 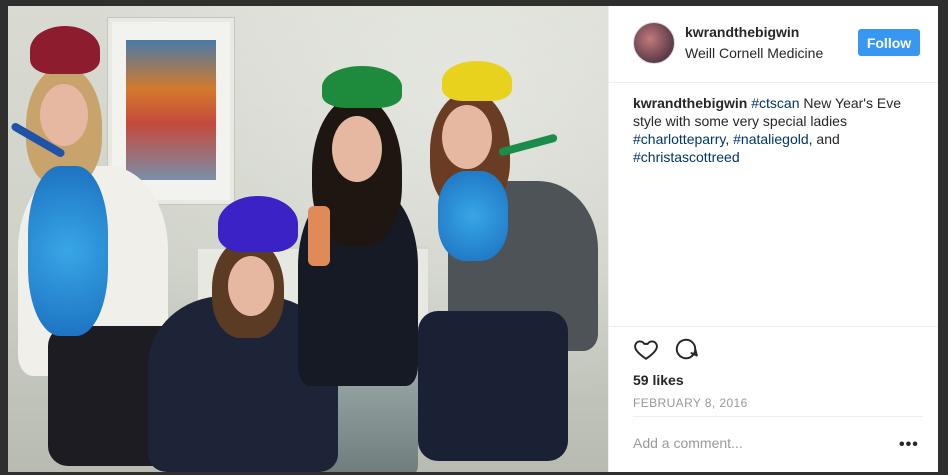 What do you see at coordinates (679, 139) in the screenshot?
I see `hashtag-charlotteparry: #charlotteparry` at bounding box center [679, 139].